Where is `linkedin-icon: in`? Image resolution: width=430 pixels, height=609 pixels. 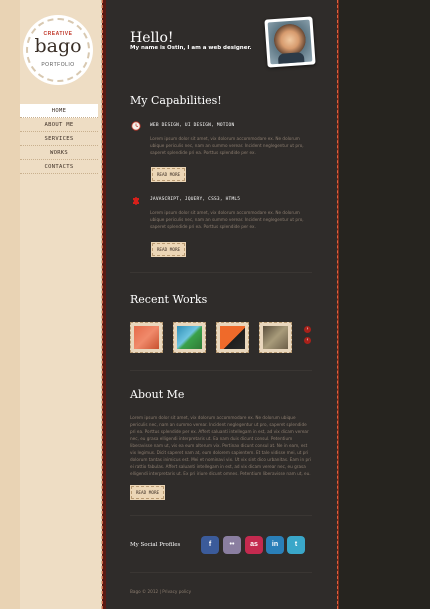
linkedin-icon: in is located at coordinates (275, 545).